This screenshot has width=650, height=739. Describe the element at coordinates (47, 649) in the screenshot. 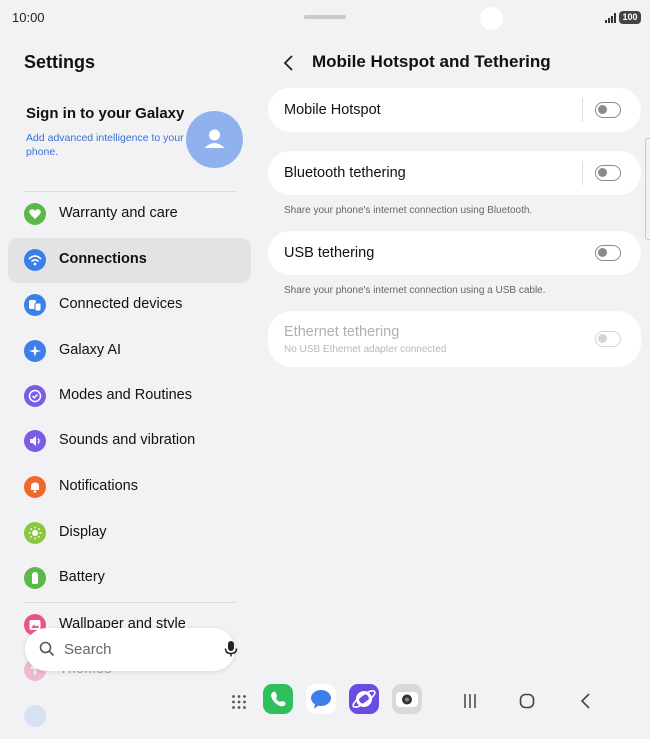

I see `search-icon` at that location.